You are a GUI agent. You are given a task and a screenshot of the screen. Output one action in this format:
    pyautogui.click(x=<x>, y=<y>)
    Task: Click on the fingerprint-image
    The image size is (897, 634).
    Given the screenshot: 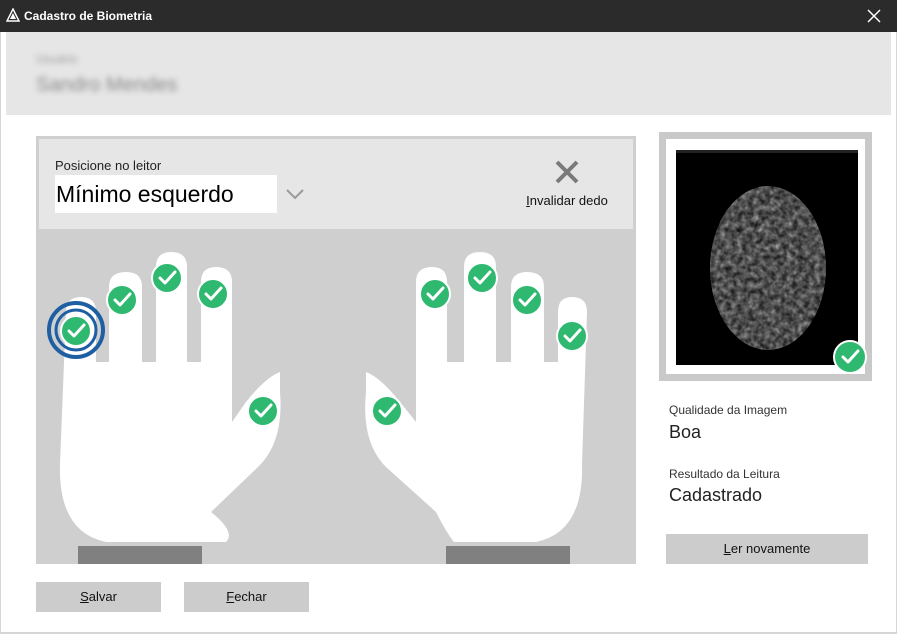 What is the action you would take?
    pyautogui.click(x=767, y=257)
    